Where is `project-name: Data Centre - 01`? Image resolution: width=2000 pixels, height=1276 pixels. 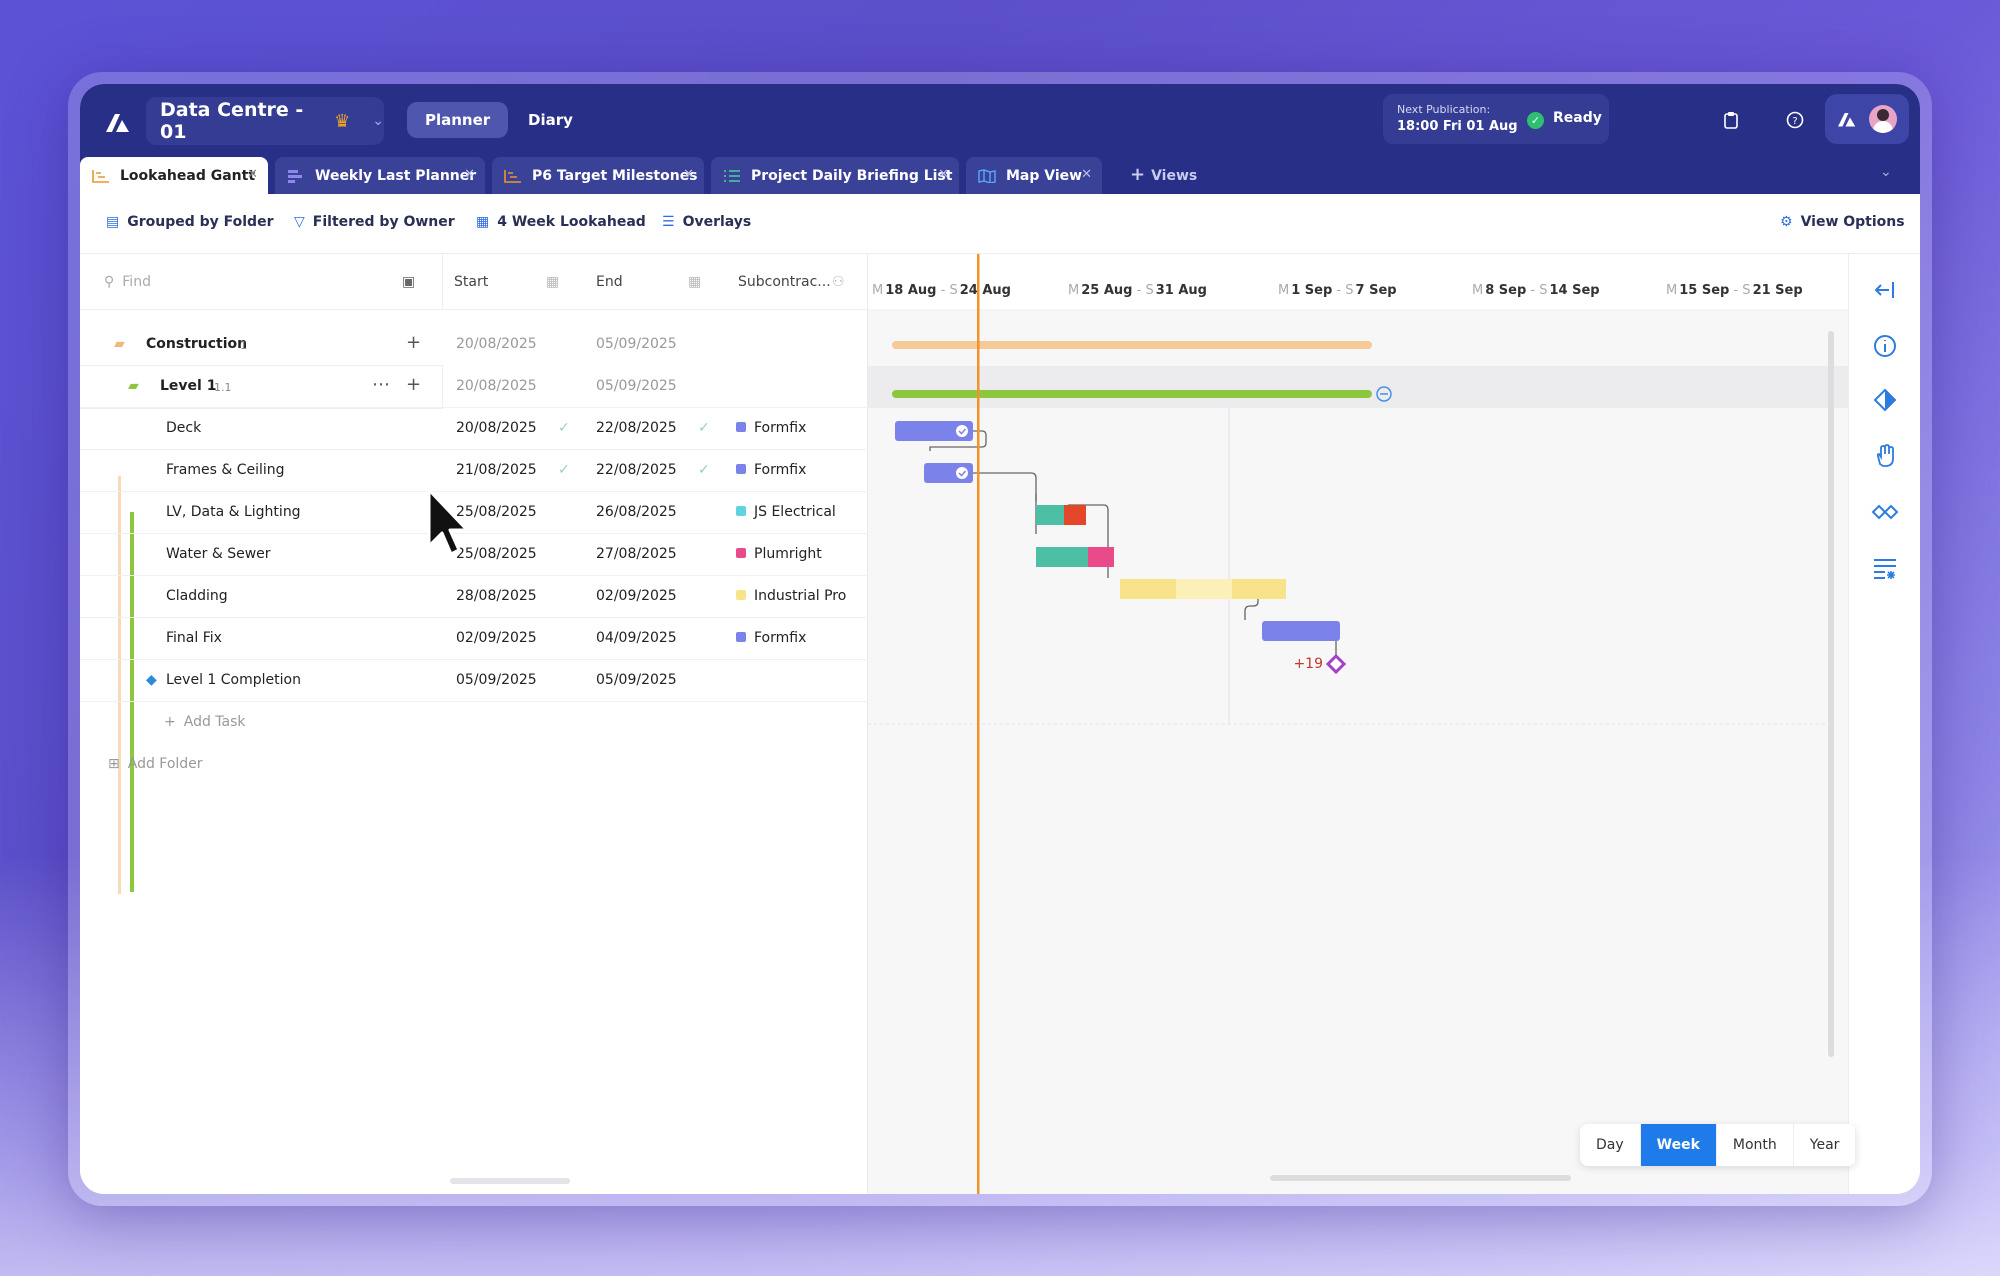
project-name: Data Centre - 01 is located at coordinates (232, 121).